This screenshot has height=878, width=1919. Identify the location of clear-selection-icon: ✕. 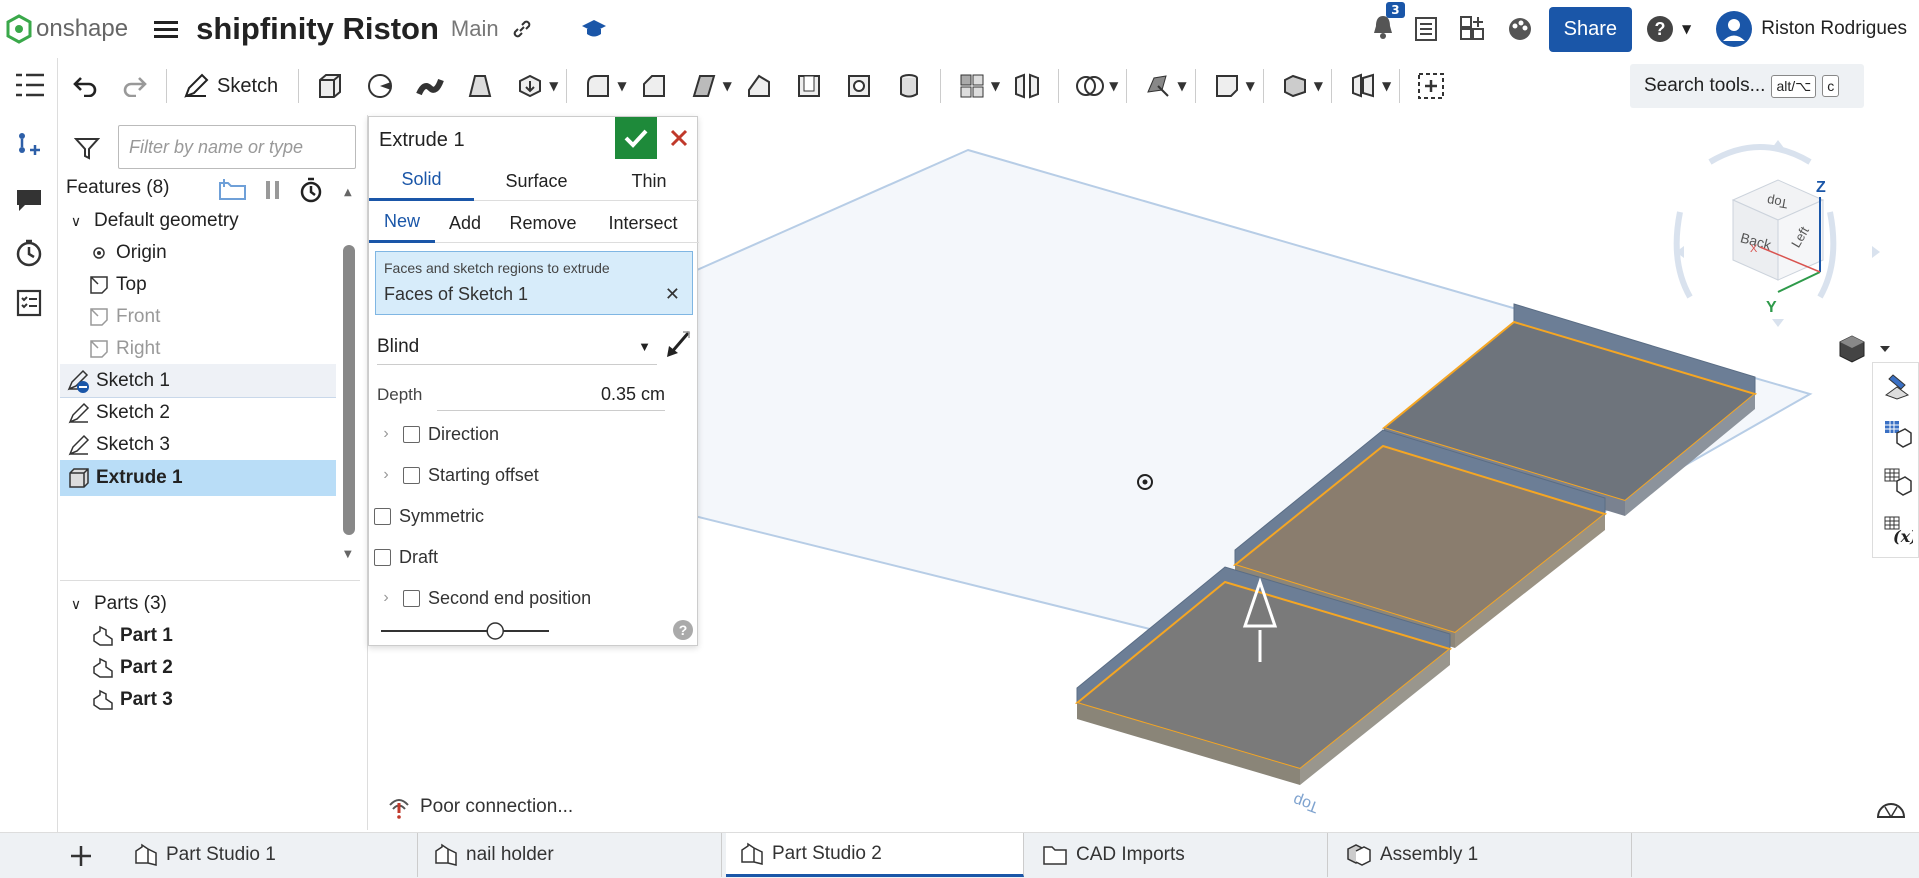
(672, 294).